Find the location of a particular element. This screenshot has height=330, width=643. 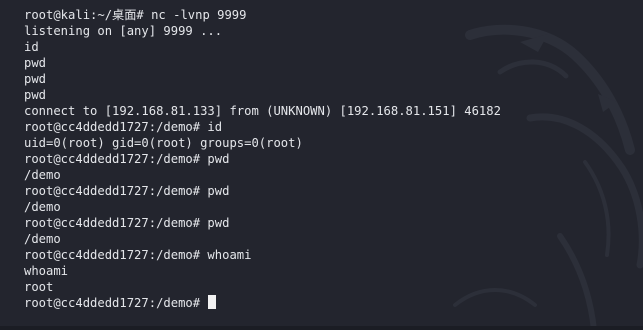

terminal-line-6: pwd is located at coordinates (35, 95).